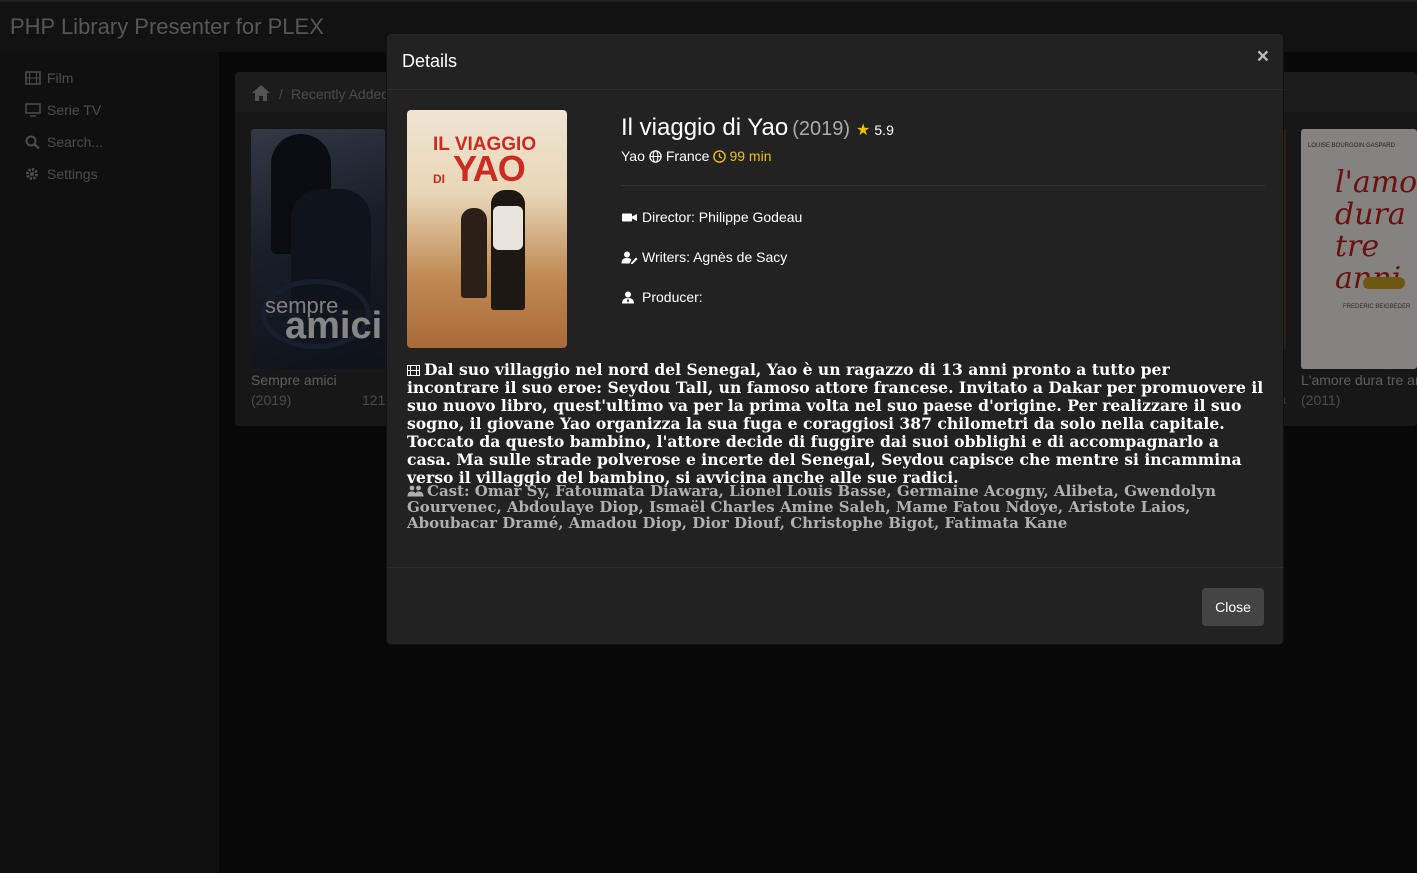 The image size is (1417, 873). What do you see at coordinates (687, 156) in the screenshot?
I see `movie-country: France` at bounding box center [687, 156].